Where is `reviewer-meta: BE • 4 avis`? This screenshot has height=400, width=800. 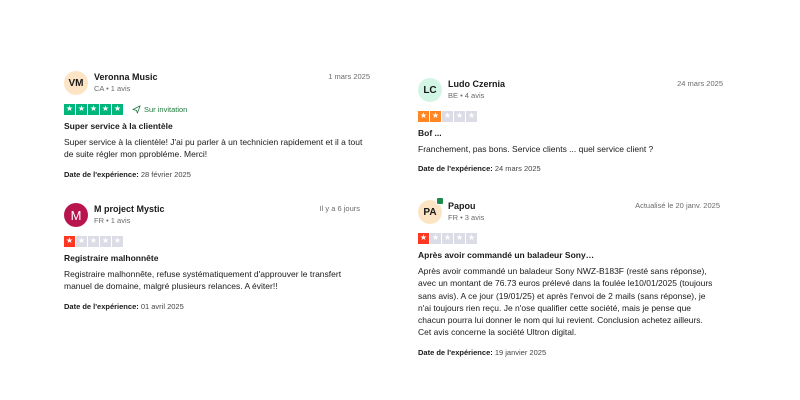
reviewer-meta: BE • 4 avis is located at coordinates (466, 95).